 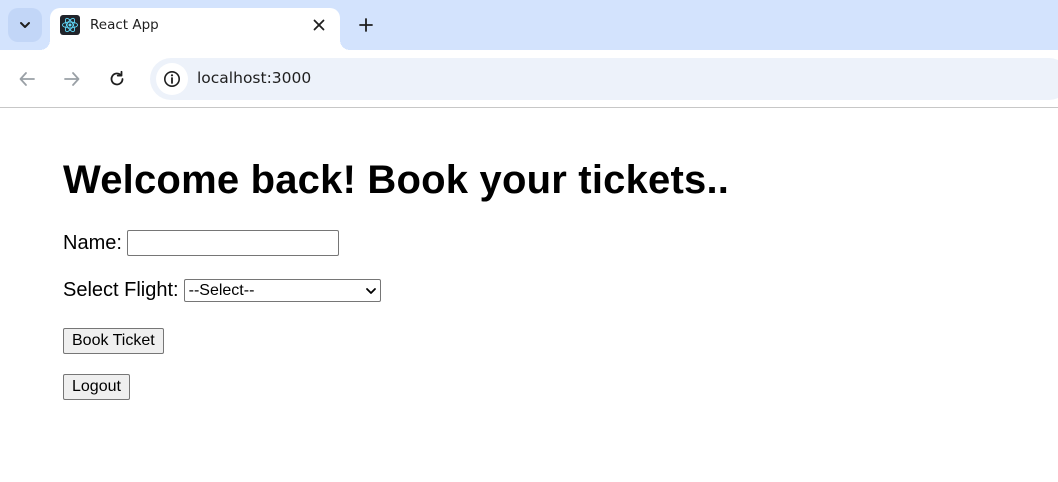 What do you see at coordinates (124, 25) in the screenshot?
I see `tab-title: React App` at bounding box center [124, 25].